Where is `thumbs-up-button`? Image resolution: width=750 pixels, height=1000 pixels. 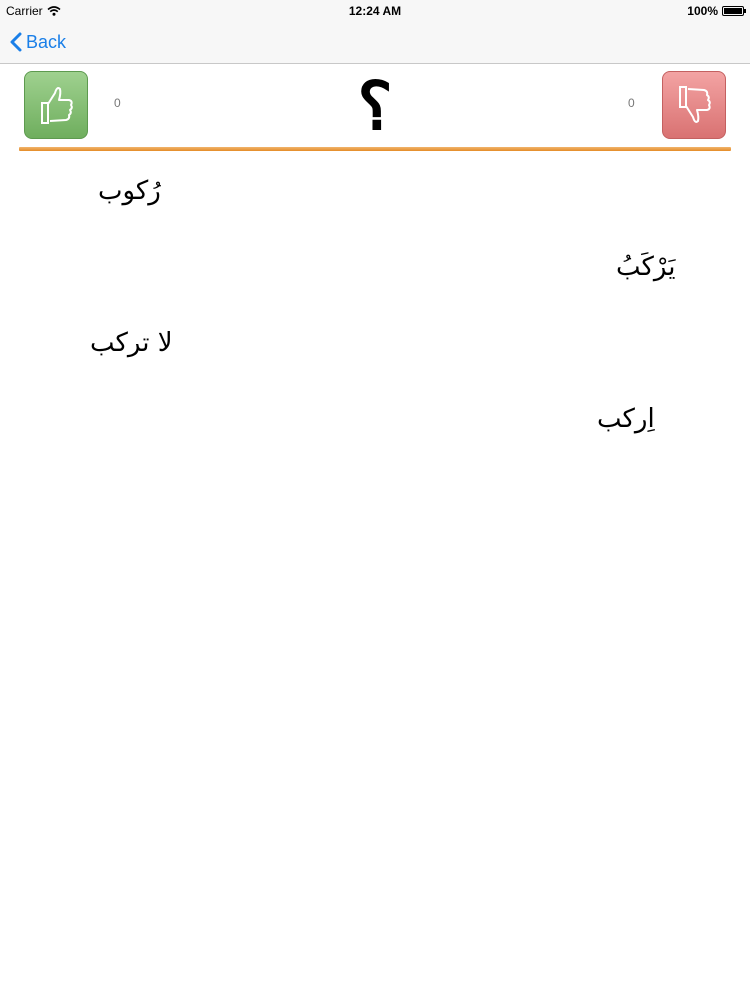
thumbs-up-button is located at coordinates (56, 105).